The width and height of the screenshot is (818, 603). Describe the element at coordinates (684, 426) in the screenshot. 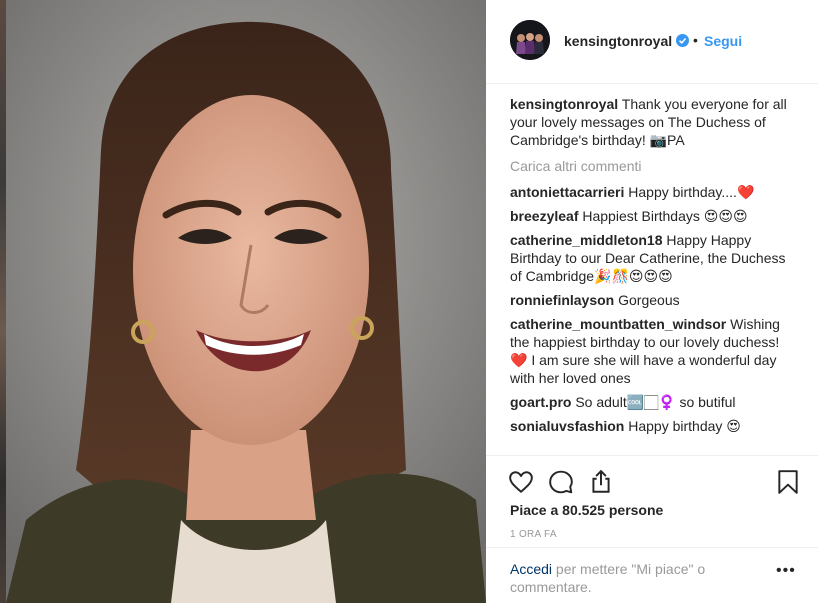

I see `comment-text: Happy birthday 😍` at that location.